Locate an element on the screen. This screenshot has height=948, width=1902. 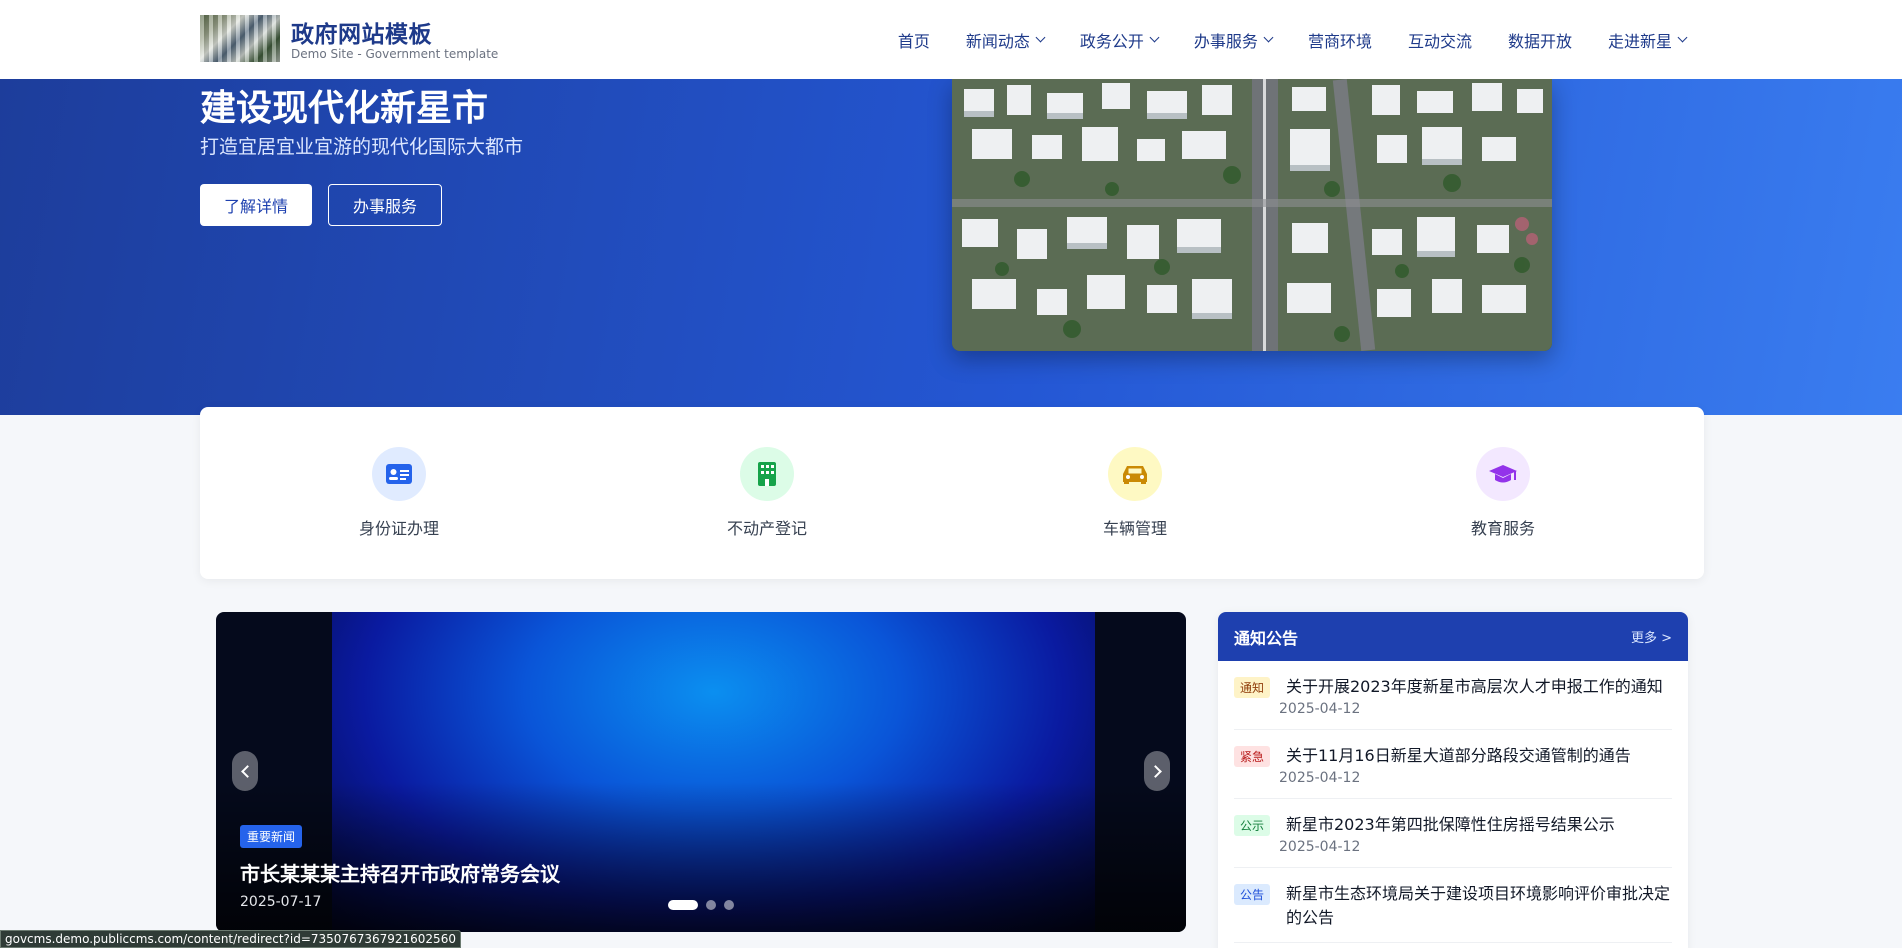
service-real-estate: 不动产登记 is located at coordinates (767, 493).